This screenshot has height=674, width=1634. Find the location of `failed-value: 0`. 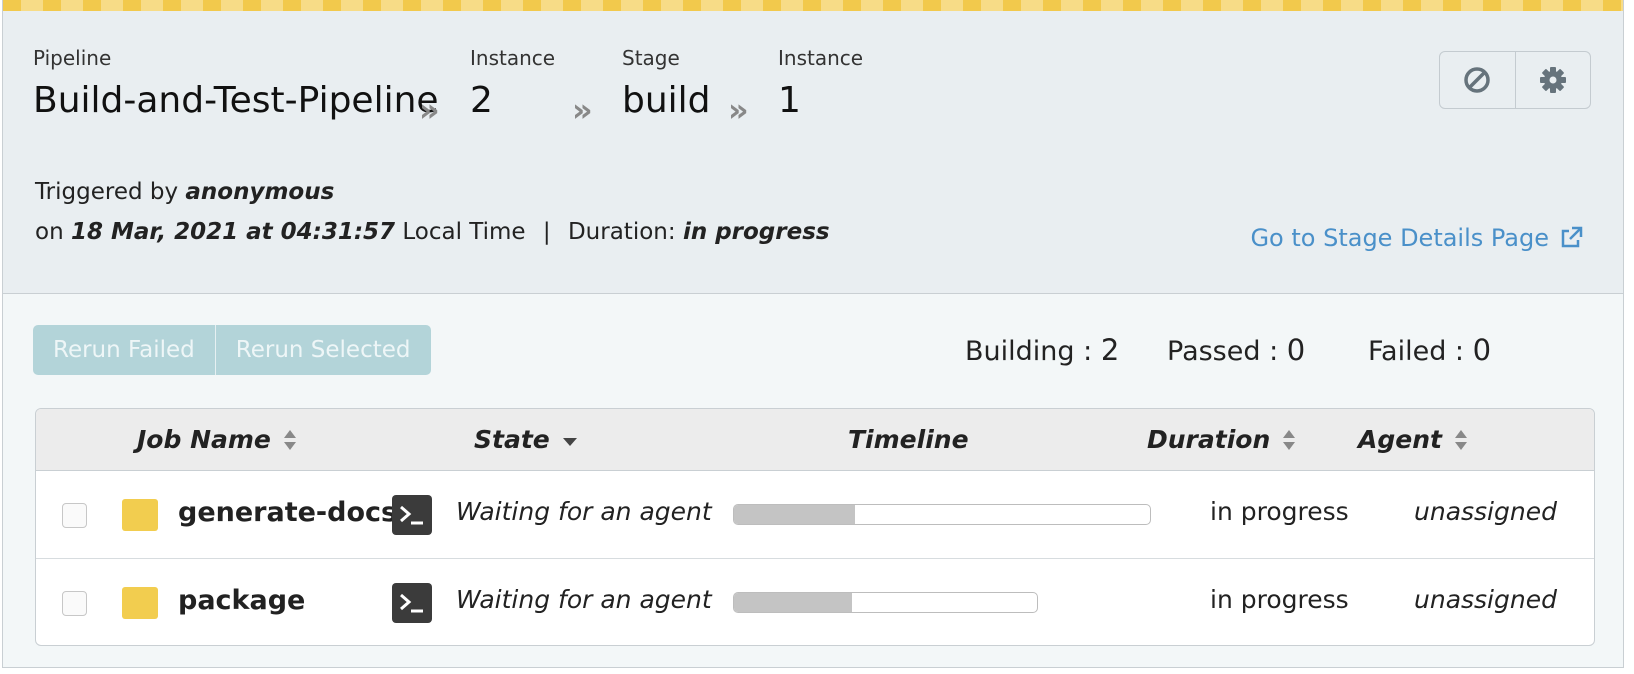

failed-value: 0 is located at coordinates (1482, 350).